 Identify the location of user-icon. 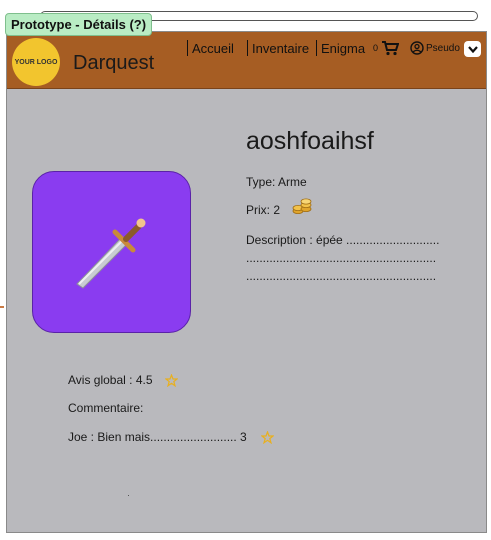
(417, 50).